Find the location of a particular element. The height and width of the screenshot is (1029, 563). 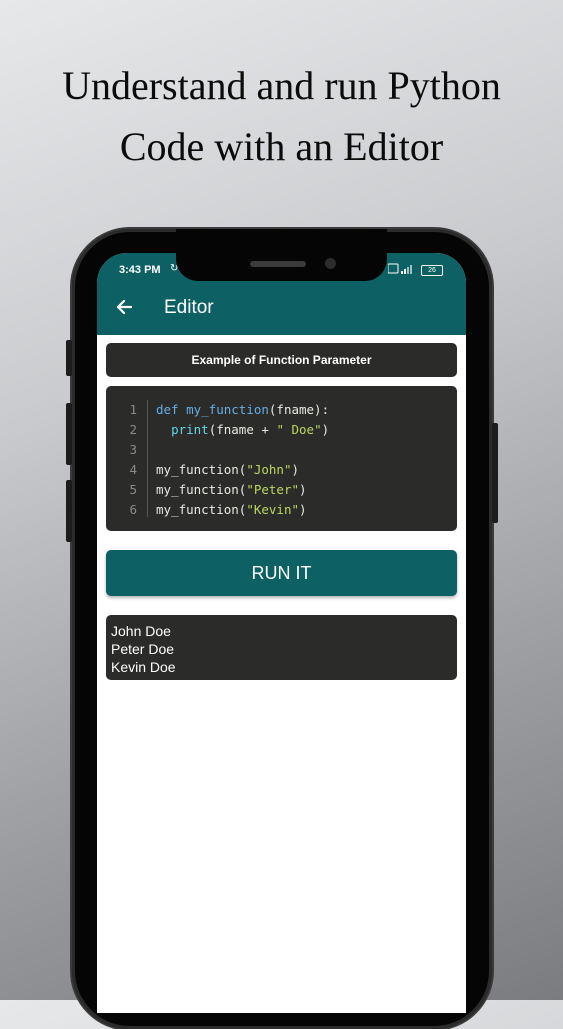

code-token: my_function is located at coordinates (227, 409).